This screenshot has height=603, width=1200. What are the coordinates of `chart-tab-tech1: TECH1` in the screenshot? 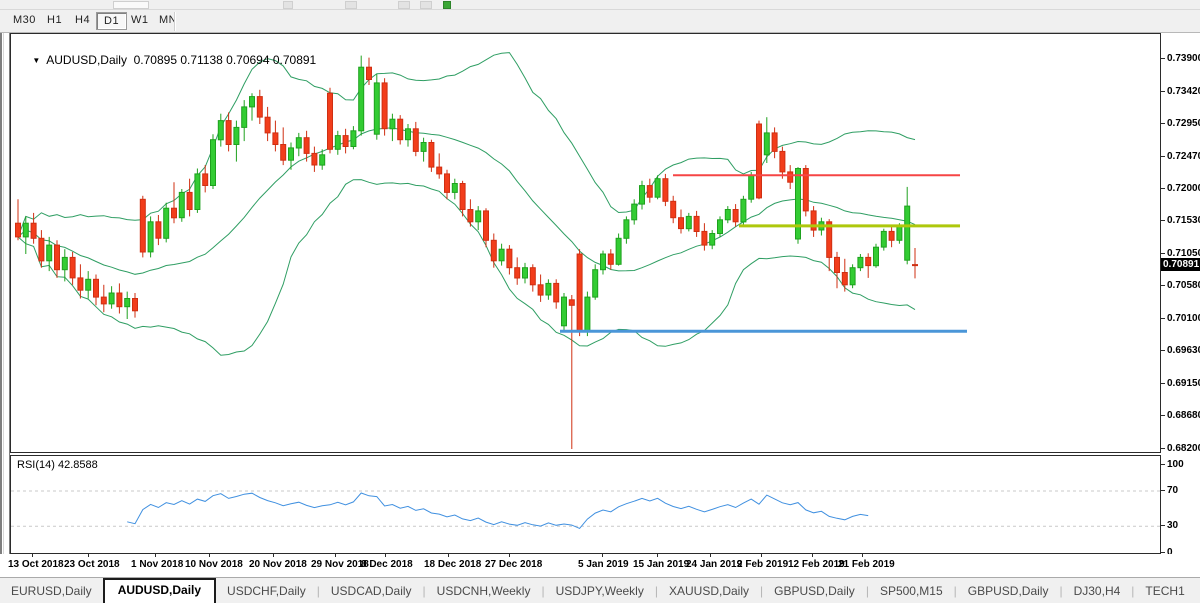 It's located at (1164, 591).